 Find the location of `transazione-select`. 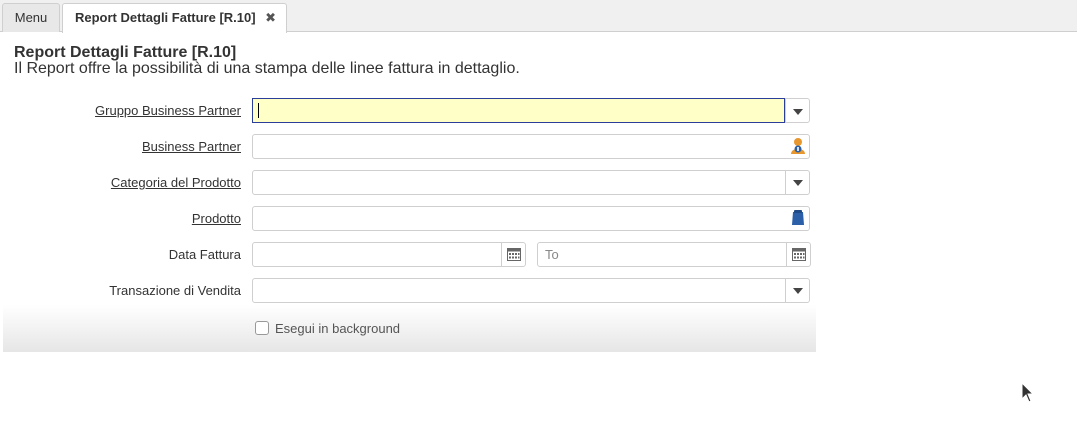

transazione-select is located at coordinates (531, 290).